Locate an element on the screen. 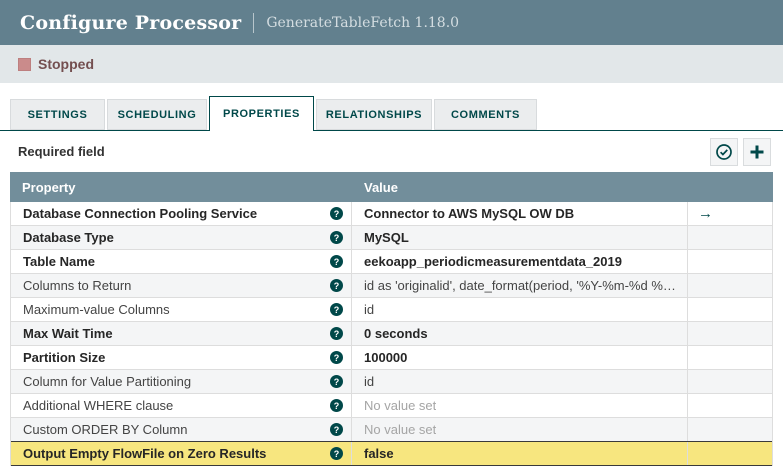  tab-scheduling: SCHEDULING is located at coordinates (157, 114).